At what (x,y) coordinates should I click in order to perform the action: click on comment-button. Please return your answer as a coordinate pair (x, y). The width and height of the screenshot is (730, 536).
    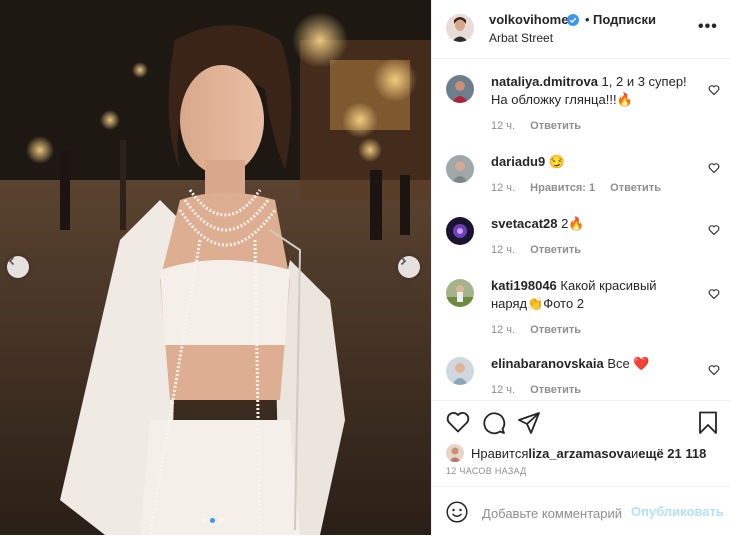
    Looking at the image, I should click on (494, 425).